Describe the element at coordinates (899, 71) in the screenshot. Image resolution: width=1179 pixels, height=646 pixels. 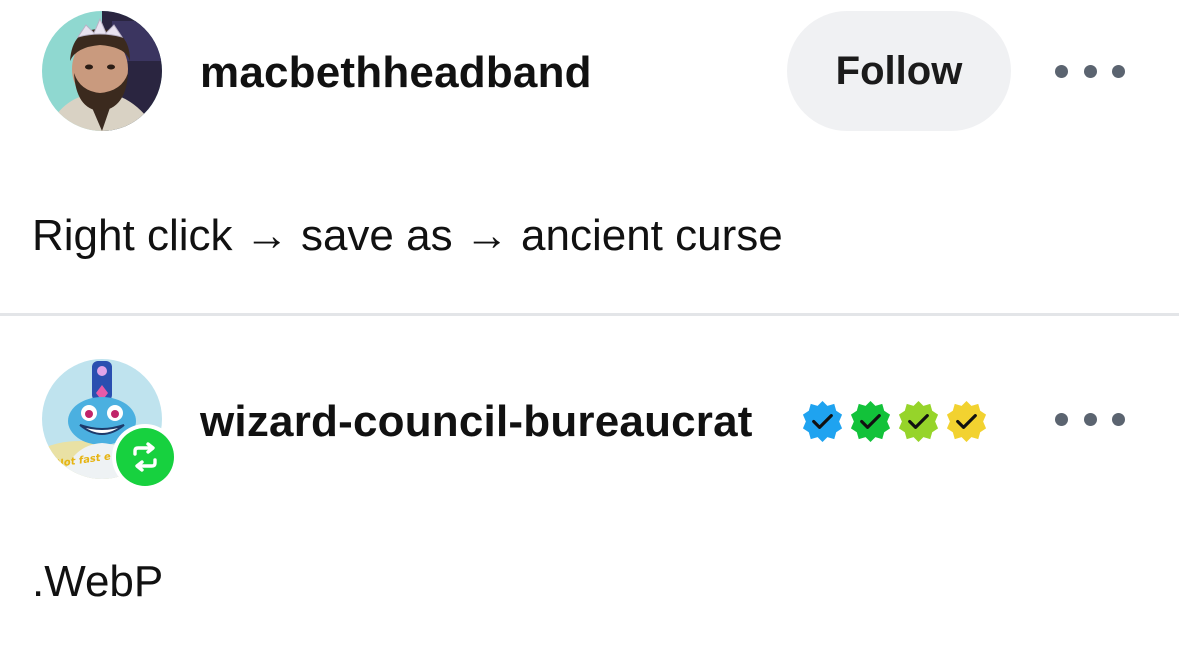
I see `follow-button: Follow` at that location.